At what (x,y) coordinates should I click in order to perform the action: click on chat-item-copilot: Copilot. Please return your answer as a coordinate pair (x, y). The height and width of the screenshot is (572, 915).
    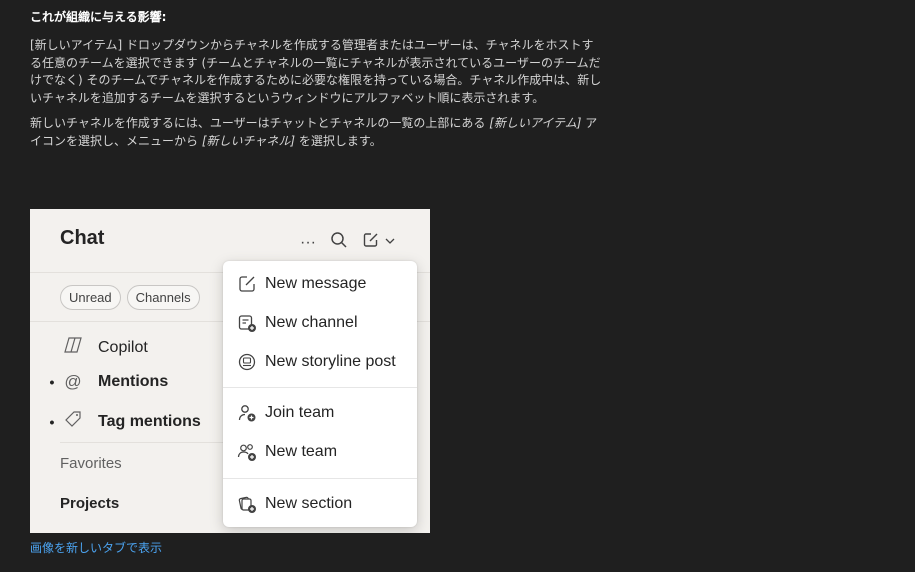
    Looking at the image, I should click on (97, 347).